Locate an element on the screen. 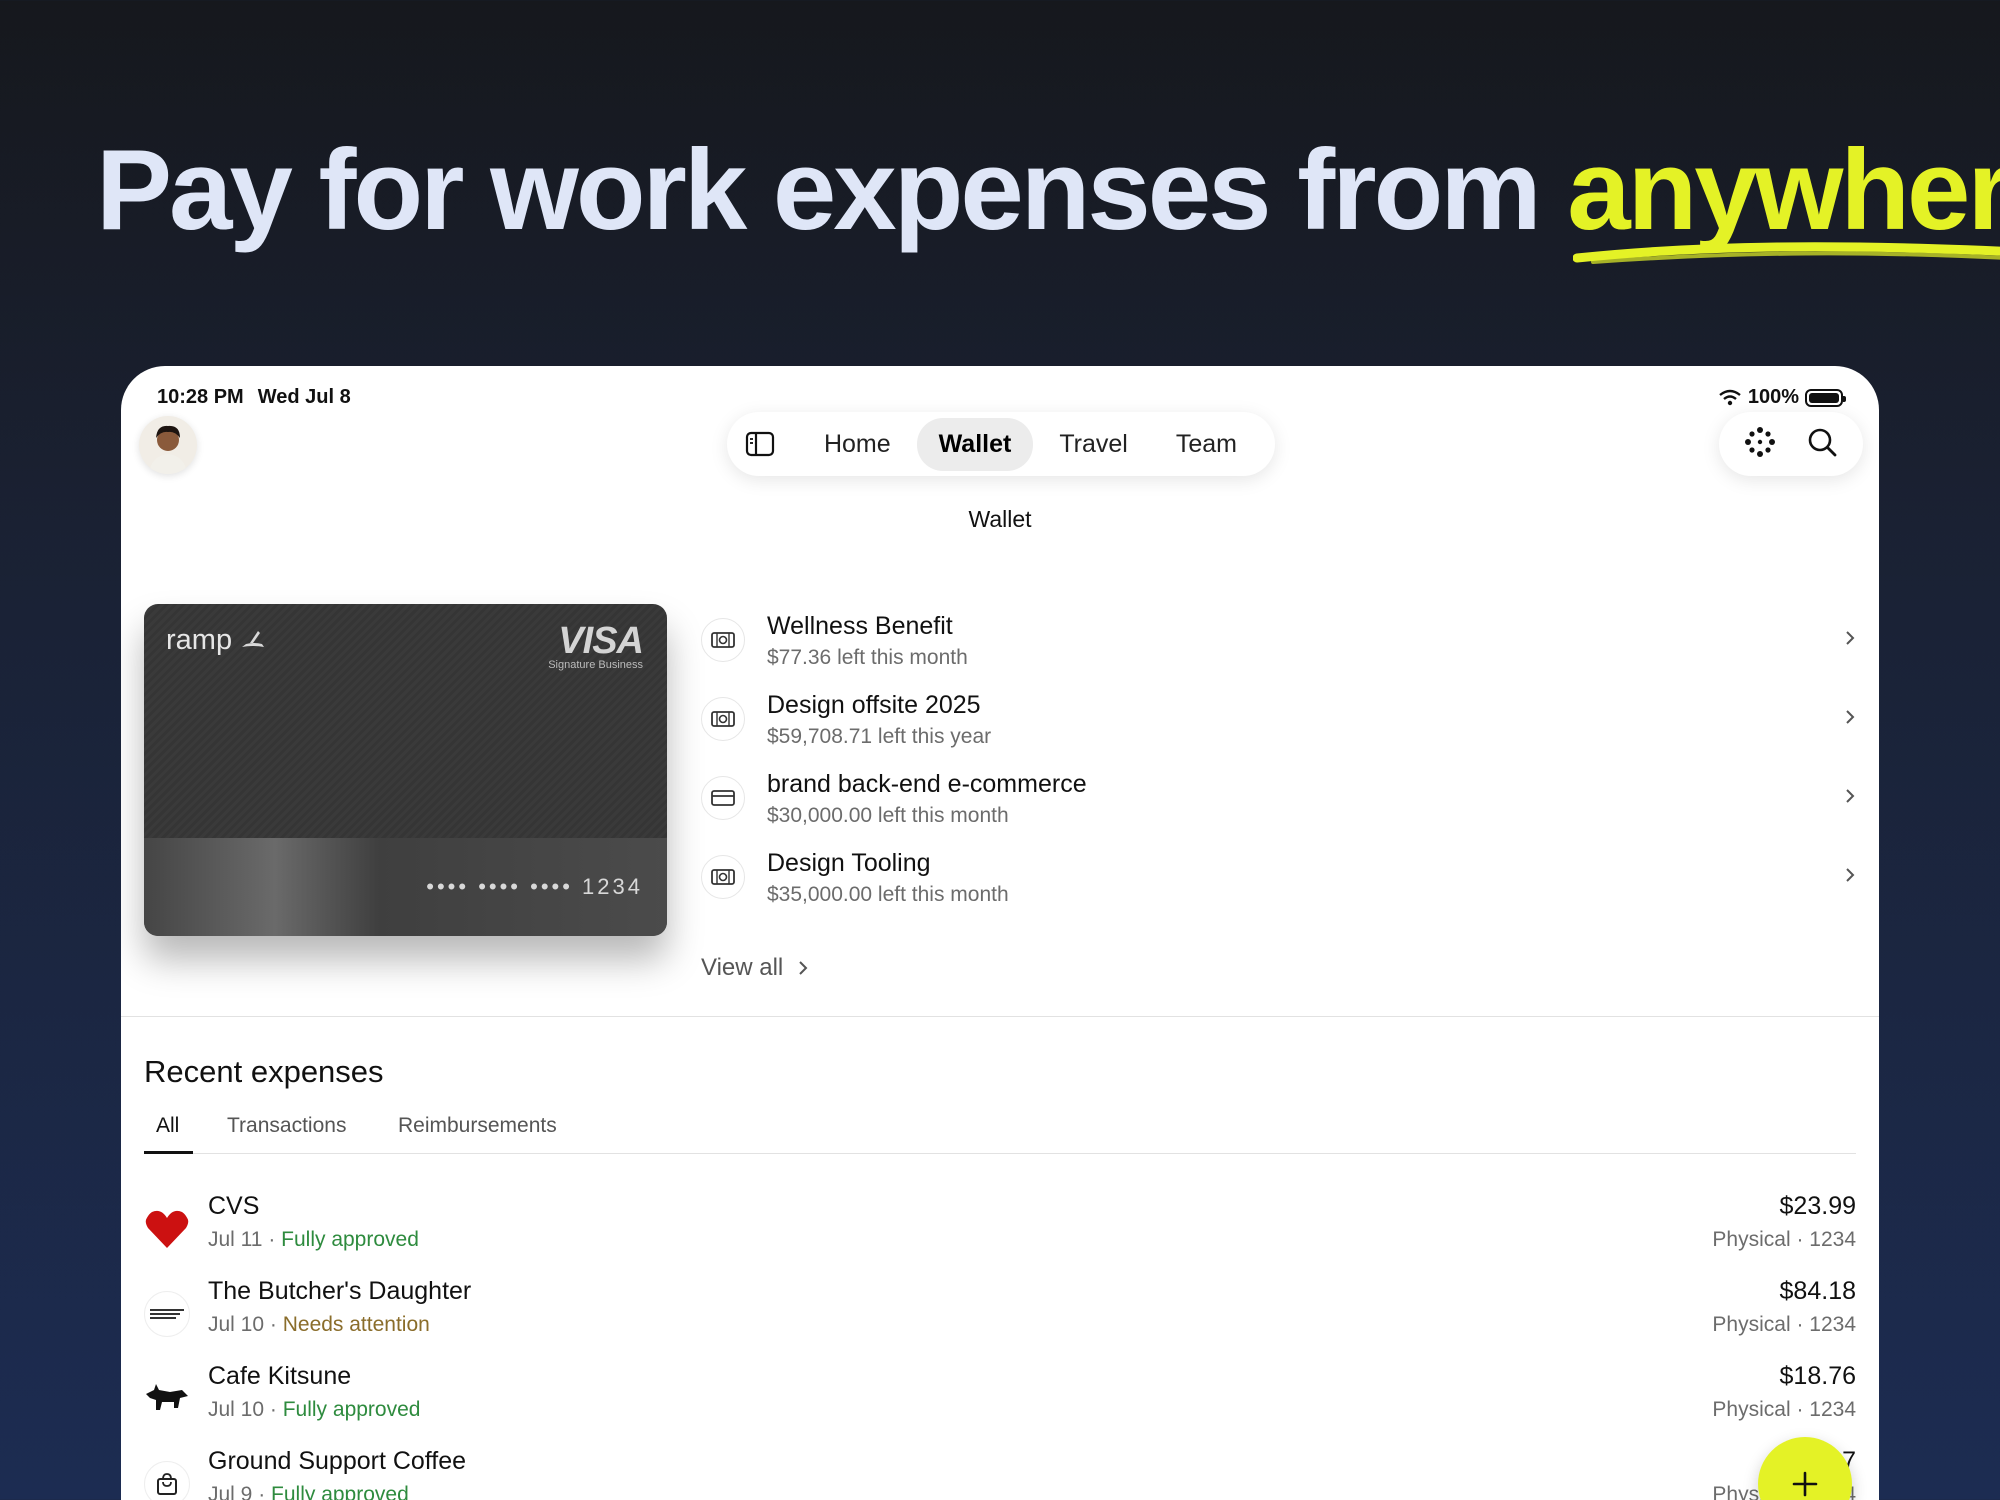 The width and height of the screenshot is (2000, 1500). fund-item: Wellness Benefit $77.36 left this month is located at coordinates (1279, 645).